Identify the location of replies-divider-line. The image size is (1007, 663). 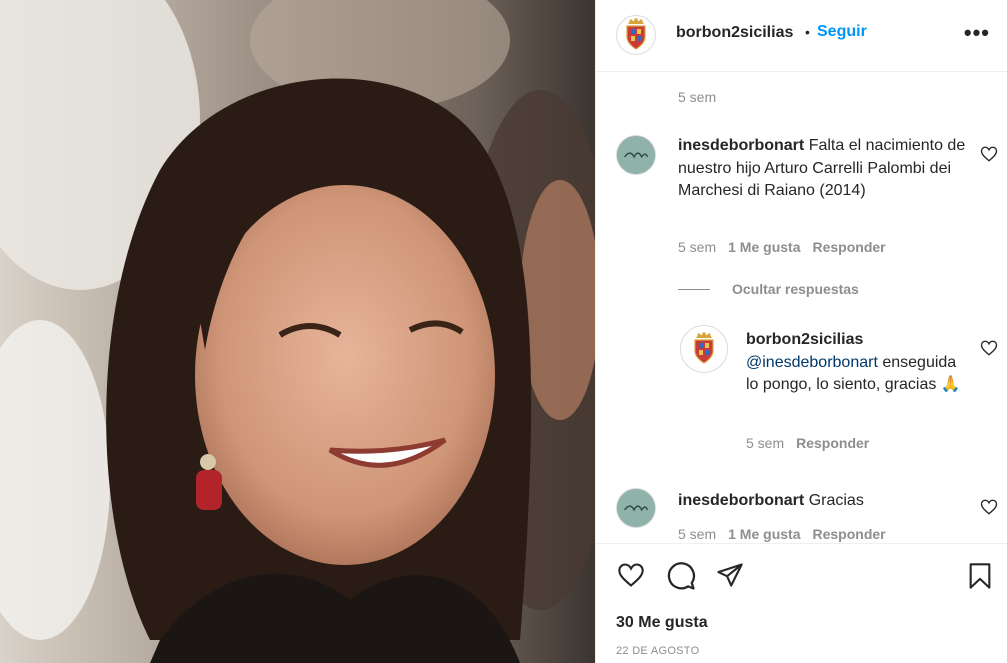
(694, 289).